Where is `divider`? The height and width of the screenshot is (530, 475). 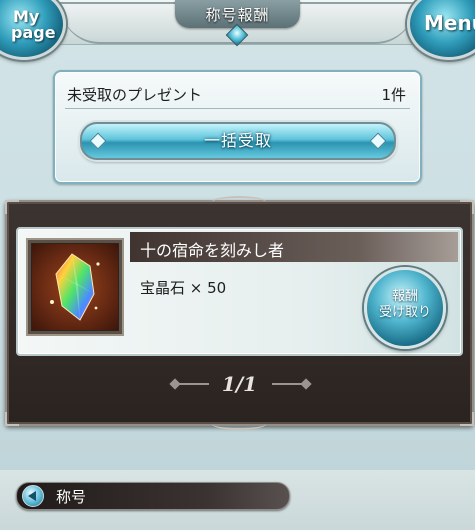
divider is located at coordinates (237, 108).